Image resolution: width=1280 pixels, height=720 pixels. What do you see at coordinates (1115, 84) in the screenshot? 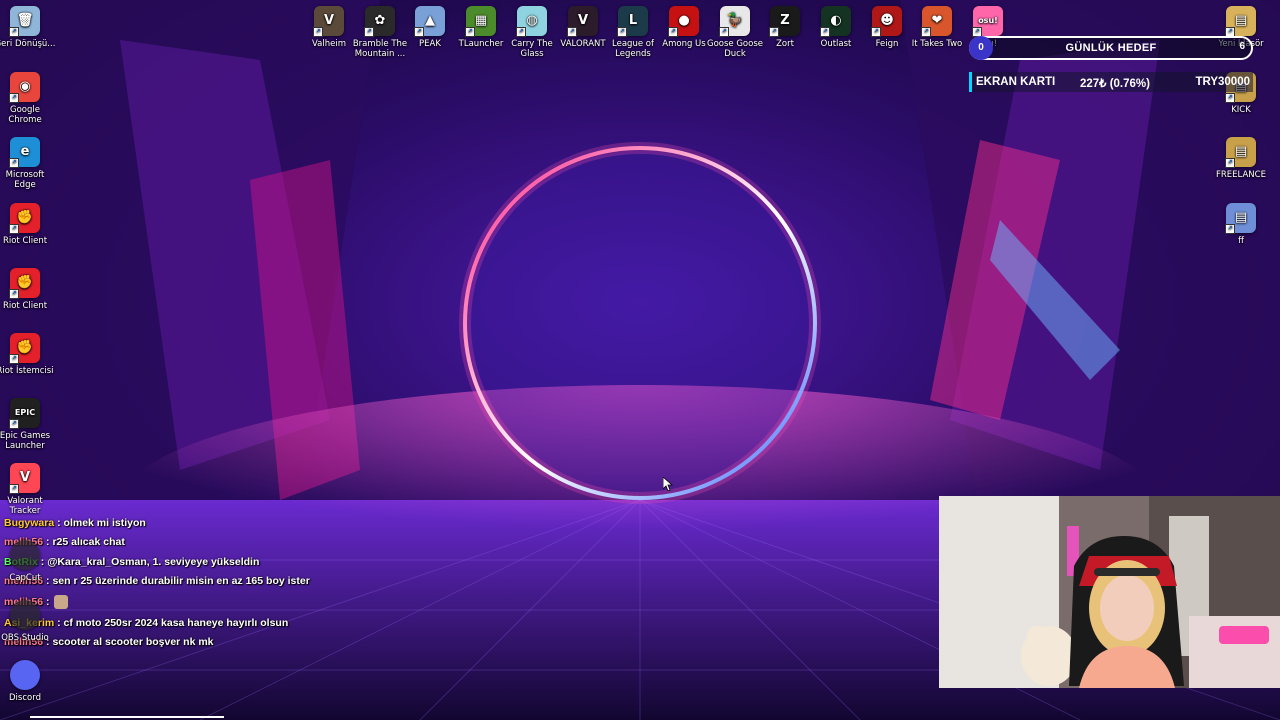
I see `goal-progress: 227₺ (0.76%)` at bounding box center [1115, 84].